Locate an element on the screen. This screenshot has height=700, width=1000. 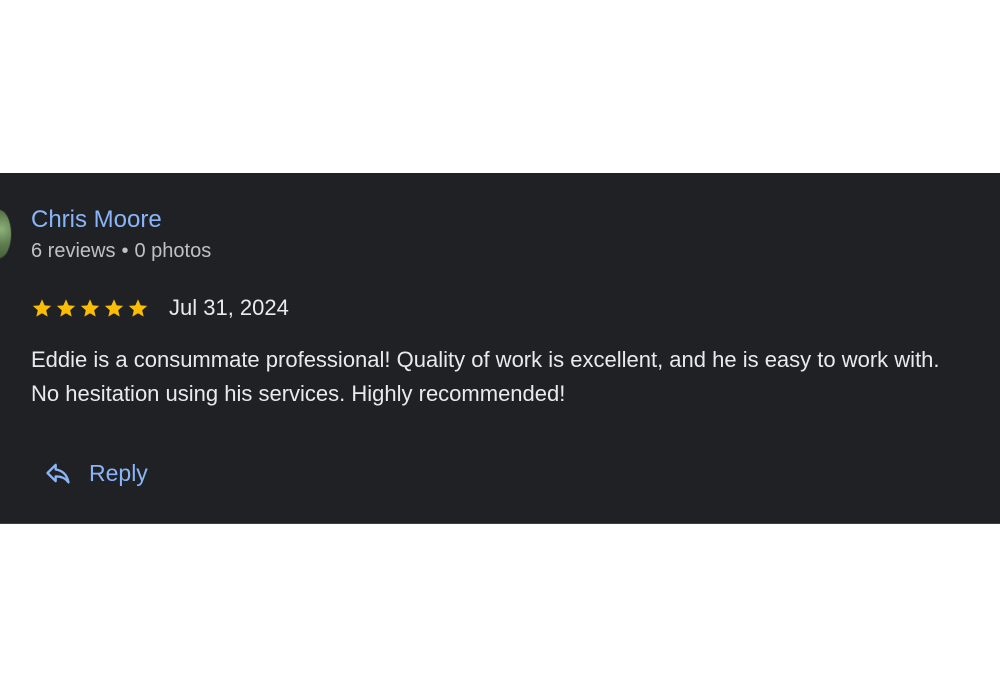
reviews-count: 6 reviews is located at coordinates (73, 251).